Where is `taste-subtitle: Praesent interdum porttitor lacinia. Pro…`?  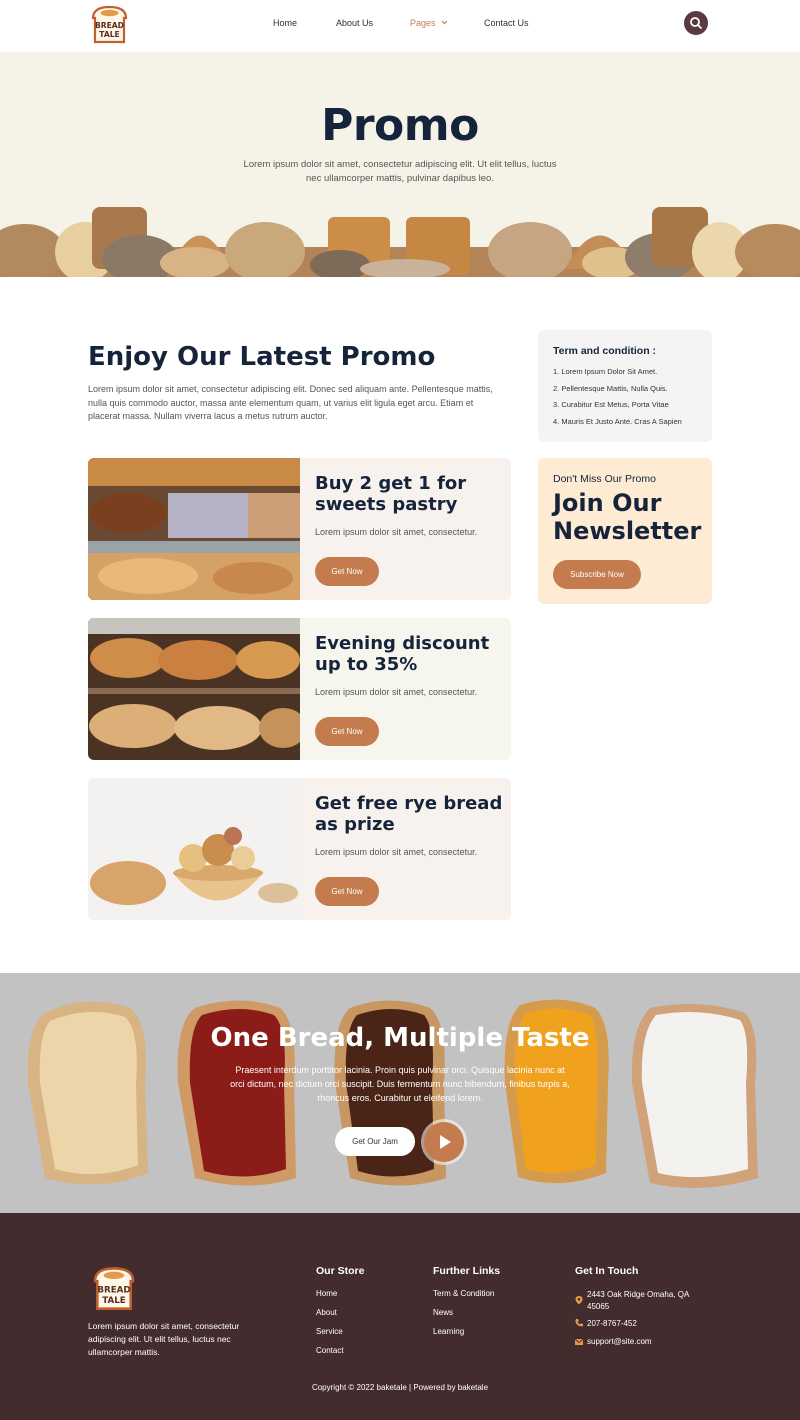
taste-subtitle: Praesent interdum porttitor lacinia. Pro… is located at coordinates (400, 1084).